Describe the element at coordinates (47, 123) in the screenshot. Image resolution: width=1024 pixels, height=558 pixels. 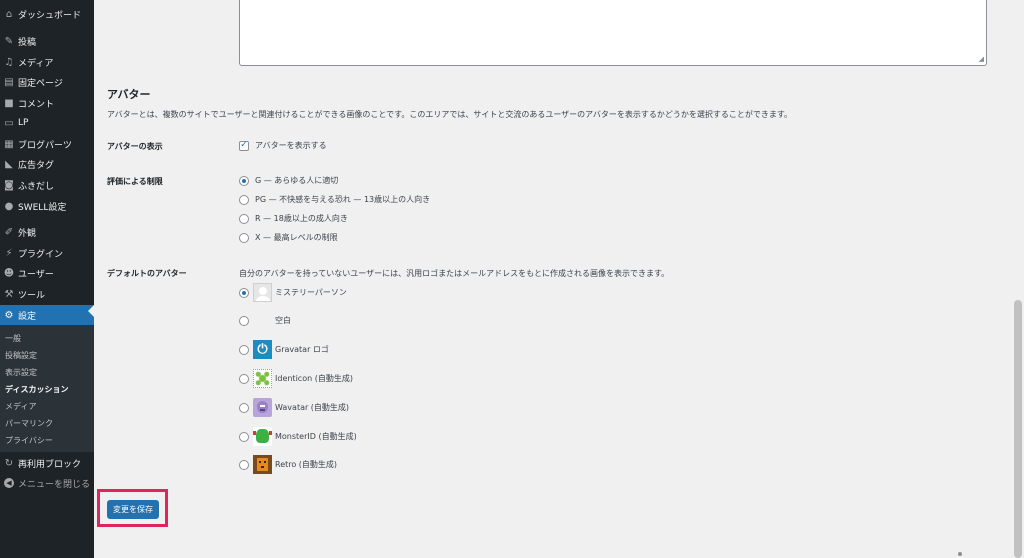
I see `menu-item-lp: ▭ LP` at that location.